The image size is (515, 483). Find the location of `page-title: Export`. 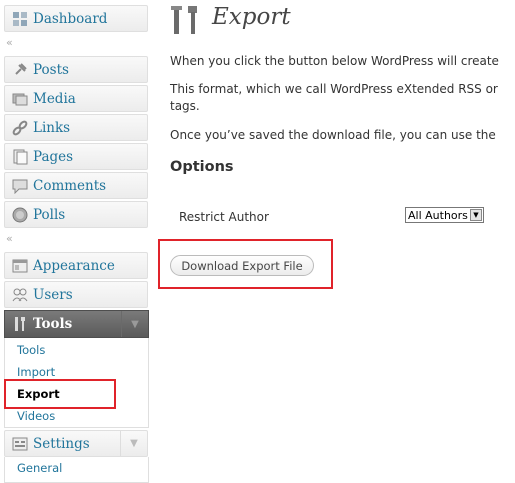

page-title: Export is located at coordinates (251, 17).